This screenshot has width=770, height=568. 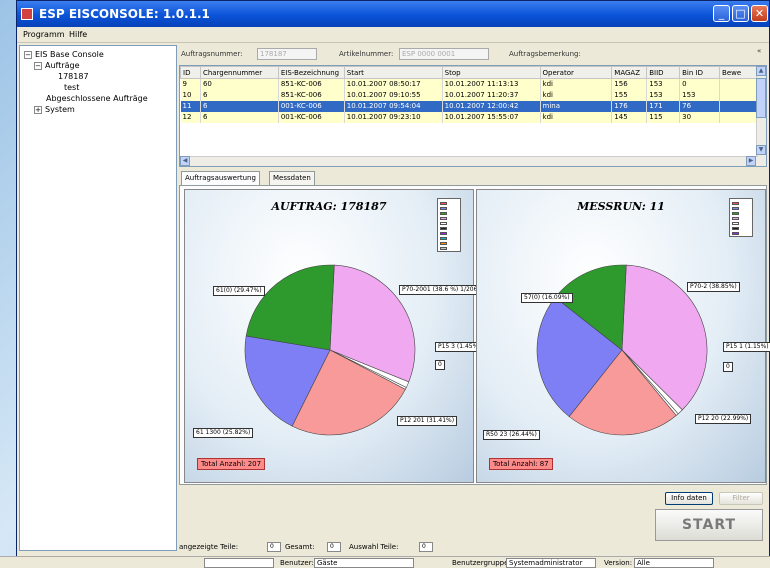 What do you see at coordinates (751, 161) in the screenshot?
I see `scroll-right-icon: ▶` at bounding box center [751, 161].